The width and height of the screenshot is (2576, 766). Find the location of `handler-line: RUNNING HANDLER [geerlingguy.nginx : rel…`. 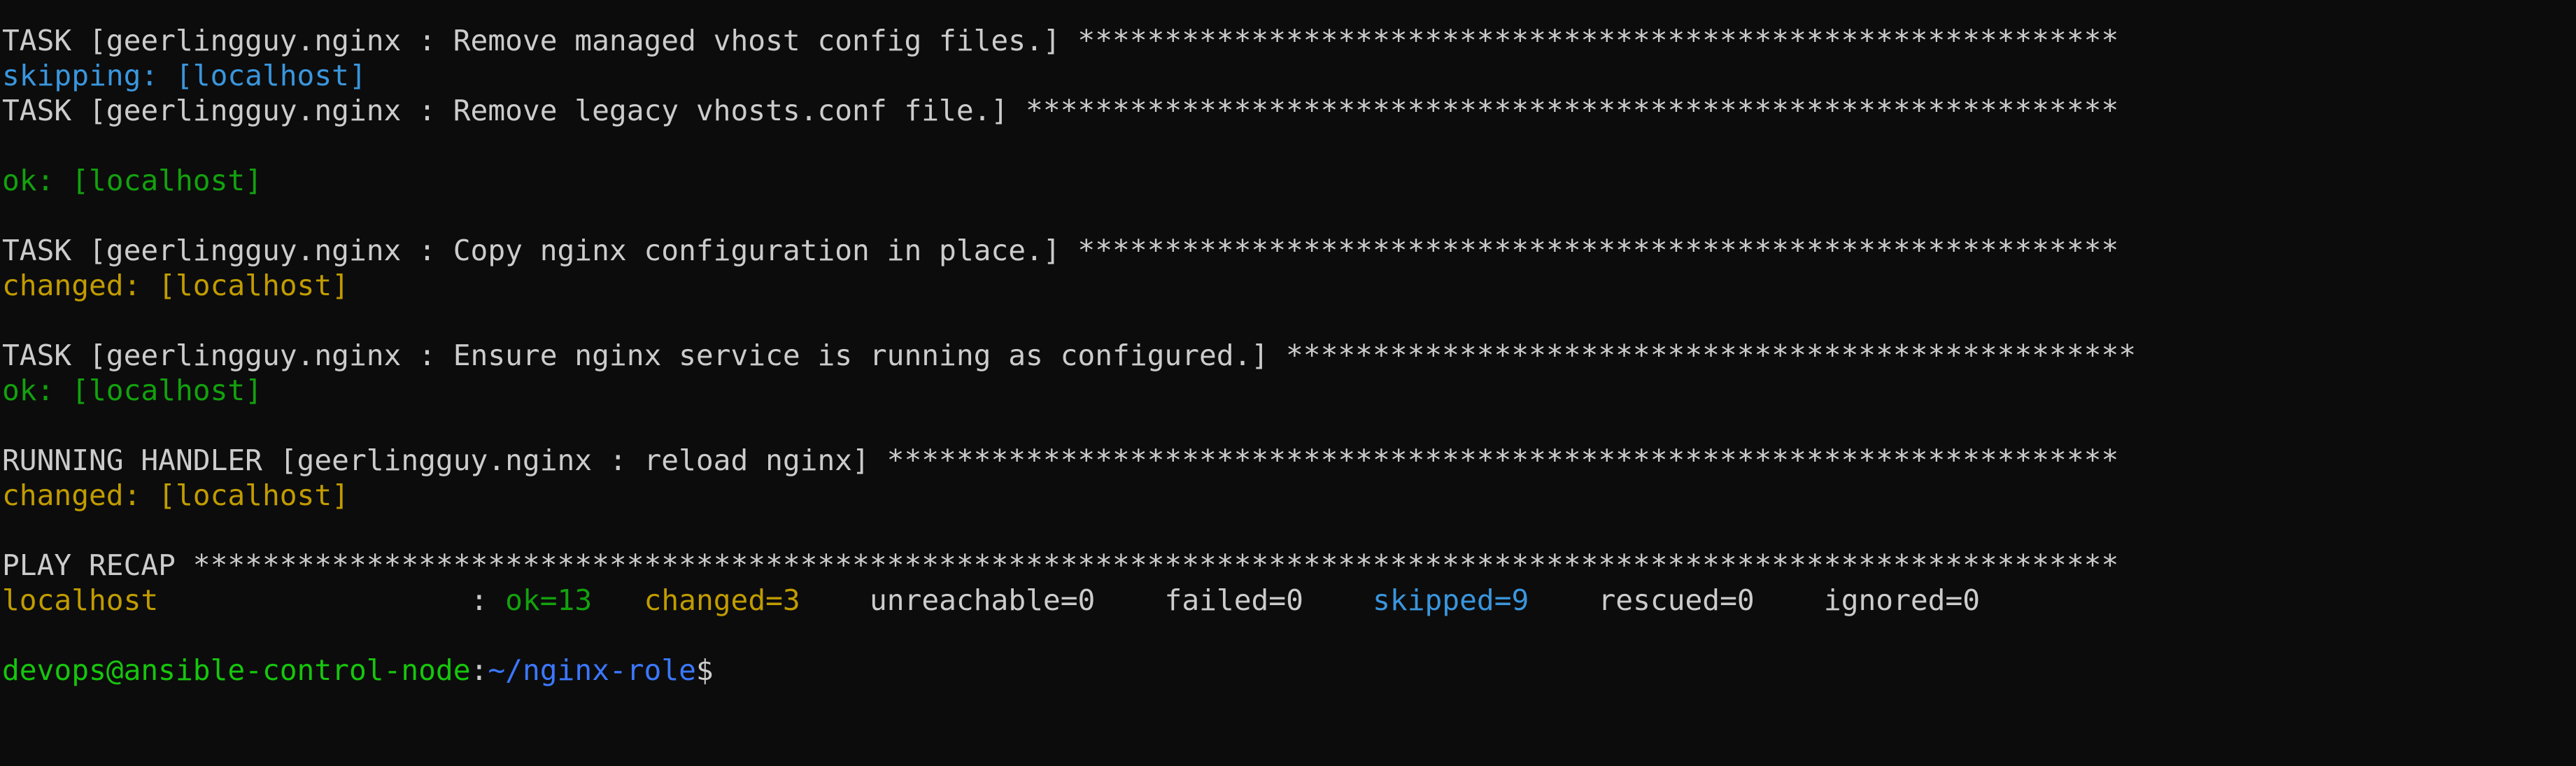

handler-line: RUNNING HANDLER [geerlingguy.nginx : rel… is located at coordinates (1069, 460).